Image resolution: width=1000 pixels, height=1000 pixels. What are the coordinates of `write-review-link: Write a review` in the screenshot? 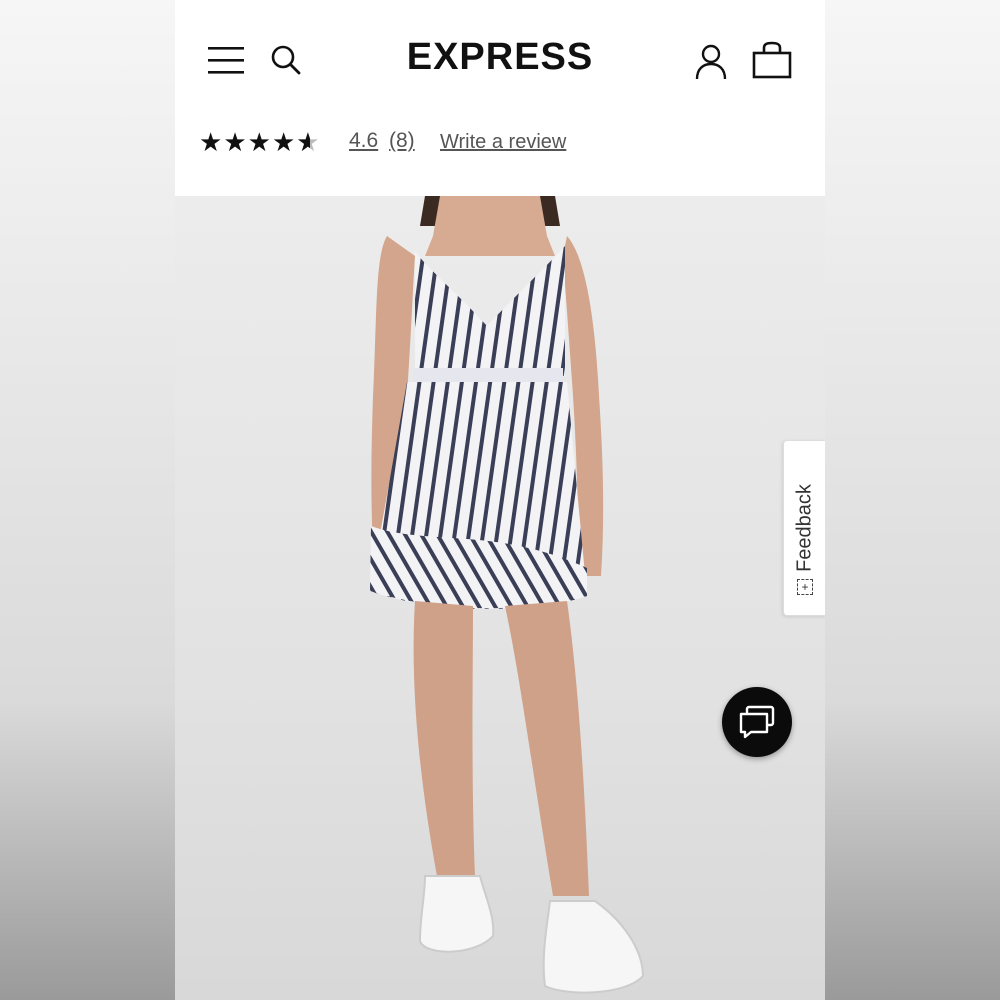 It's located at (503, 142).